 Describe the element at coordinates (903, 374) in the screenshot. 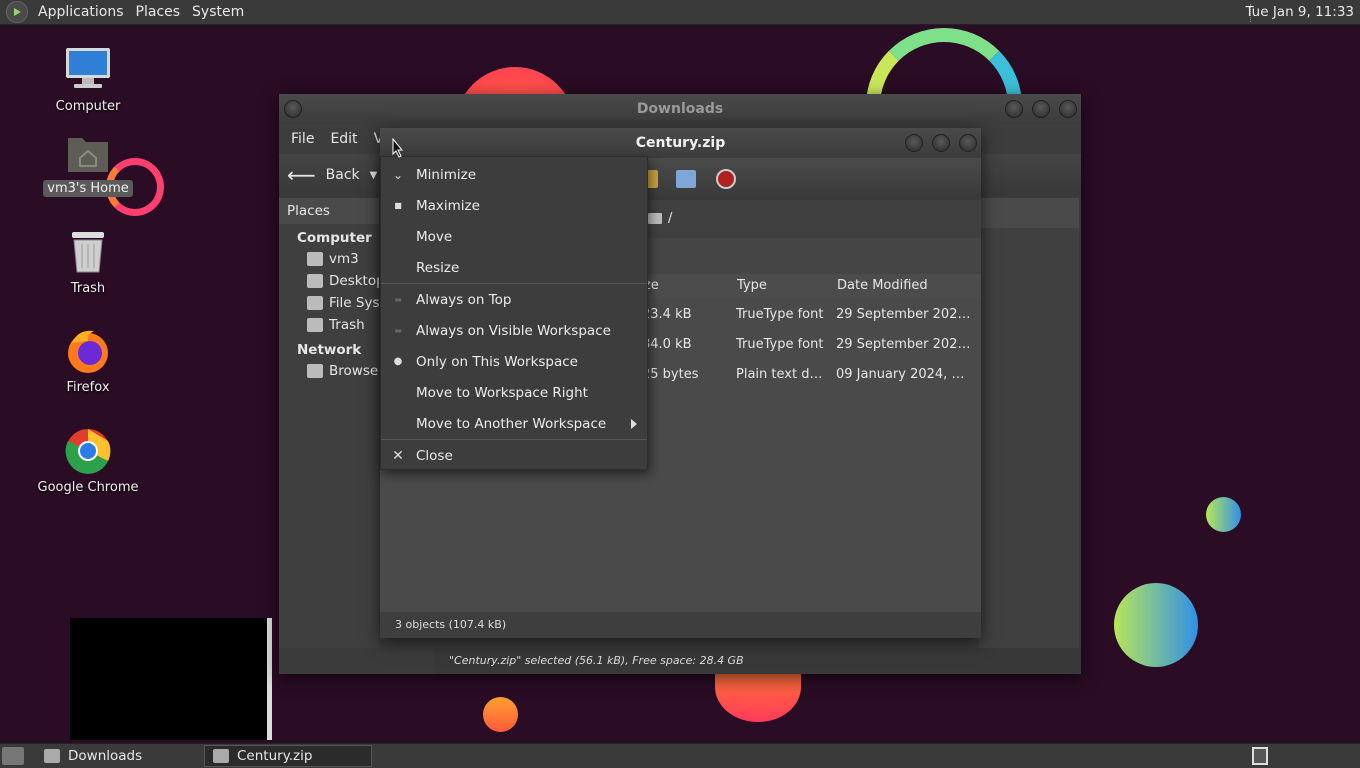

I see `cell-date: 09 January 2024, 17:35` at that location.